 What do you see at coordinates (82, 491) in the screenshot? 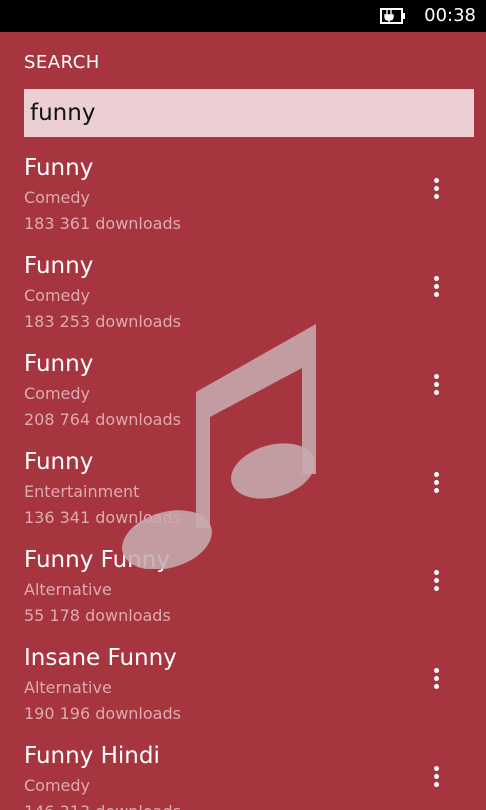
I see `result-genre: Entertainment` at bounding box center [82, 491].